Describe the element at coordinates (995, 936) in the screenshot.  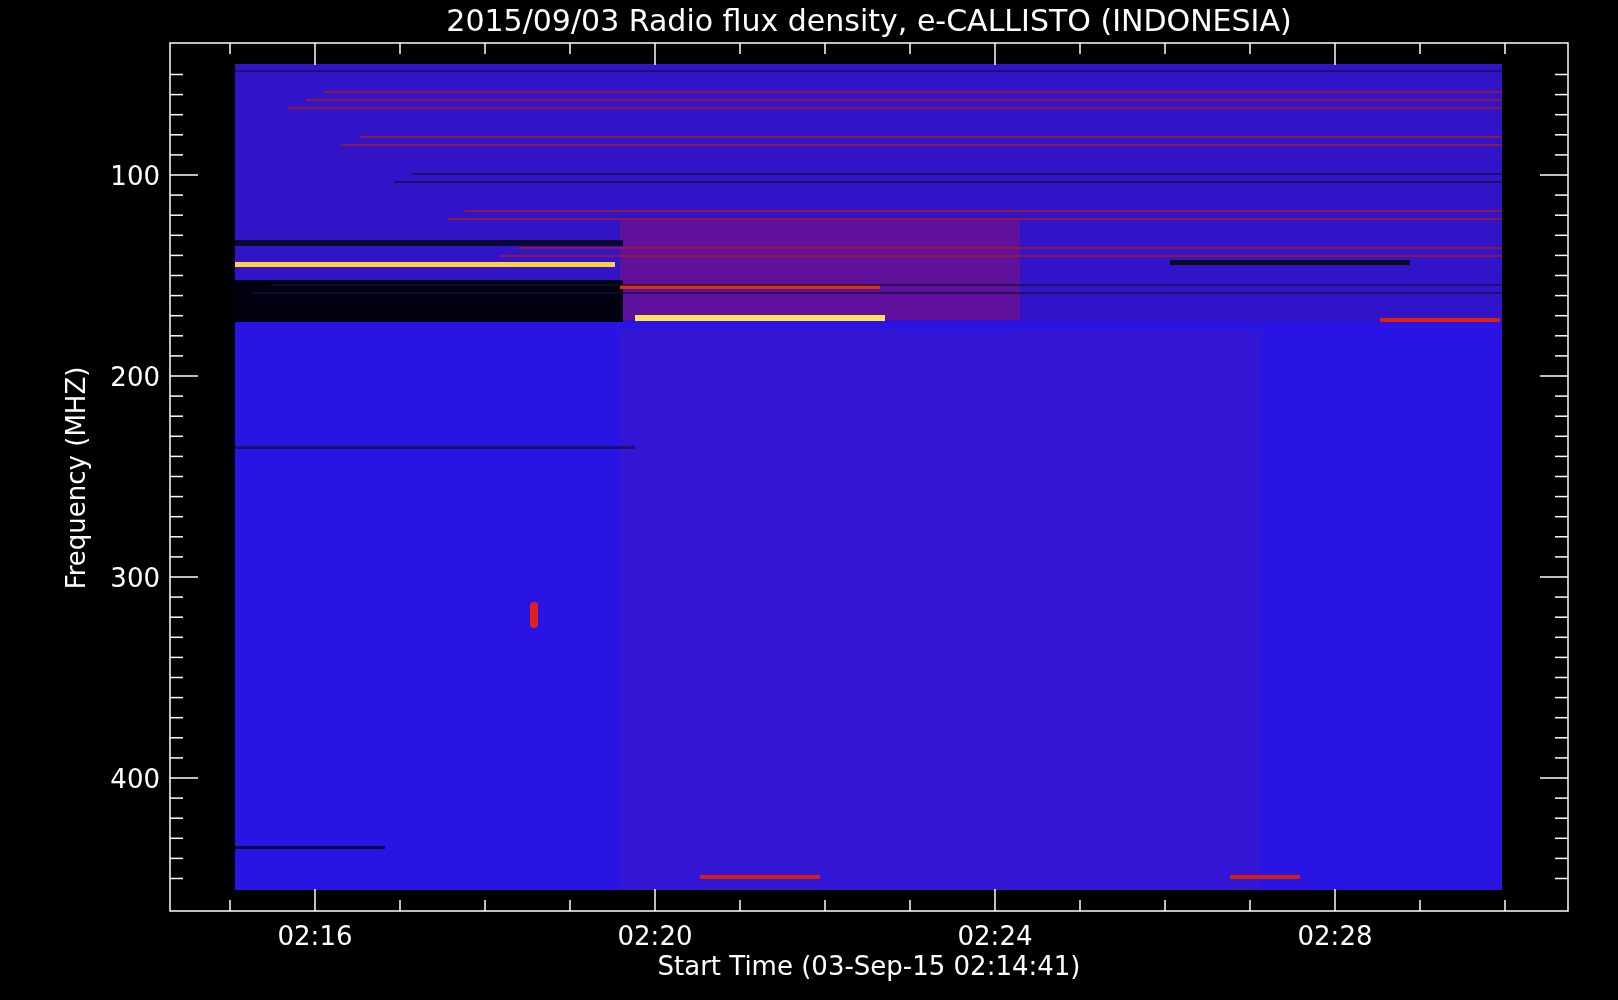
I see `x-tick-label: 02:24` at that location.